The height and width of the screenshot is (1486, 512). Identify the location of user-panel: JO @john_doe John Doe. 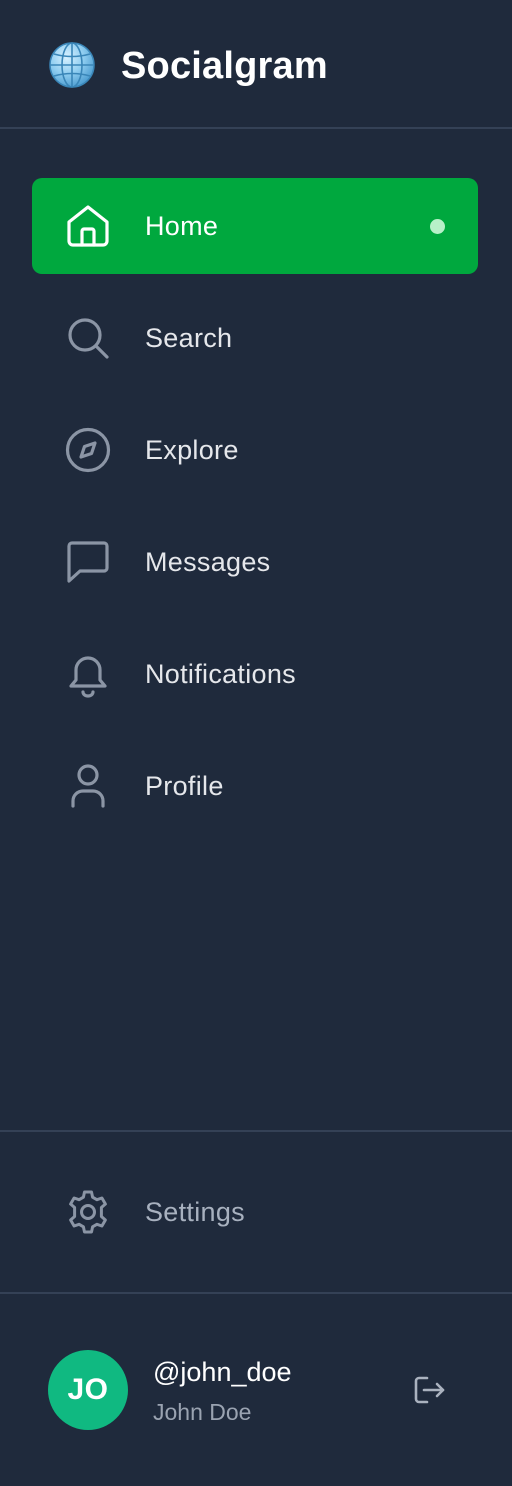
(256, 1390).